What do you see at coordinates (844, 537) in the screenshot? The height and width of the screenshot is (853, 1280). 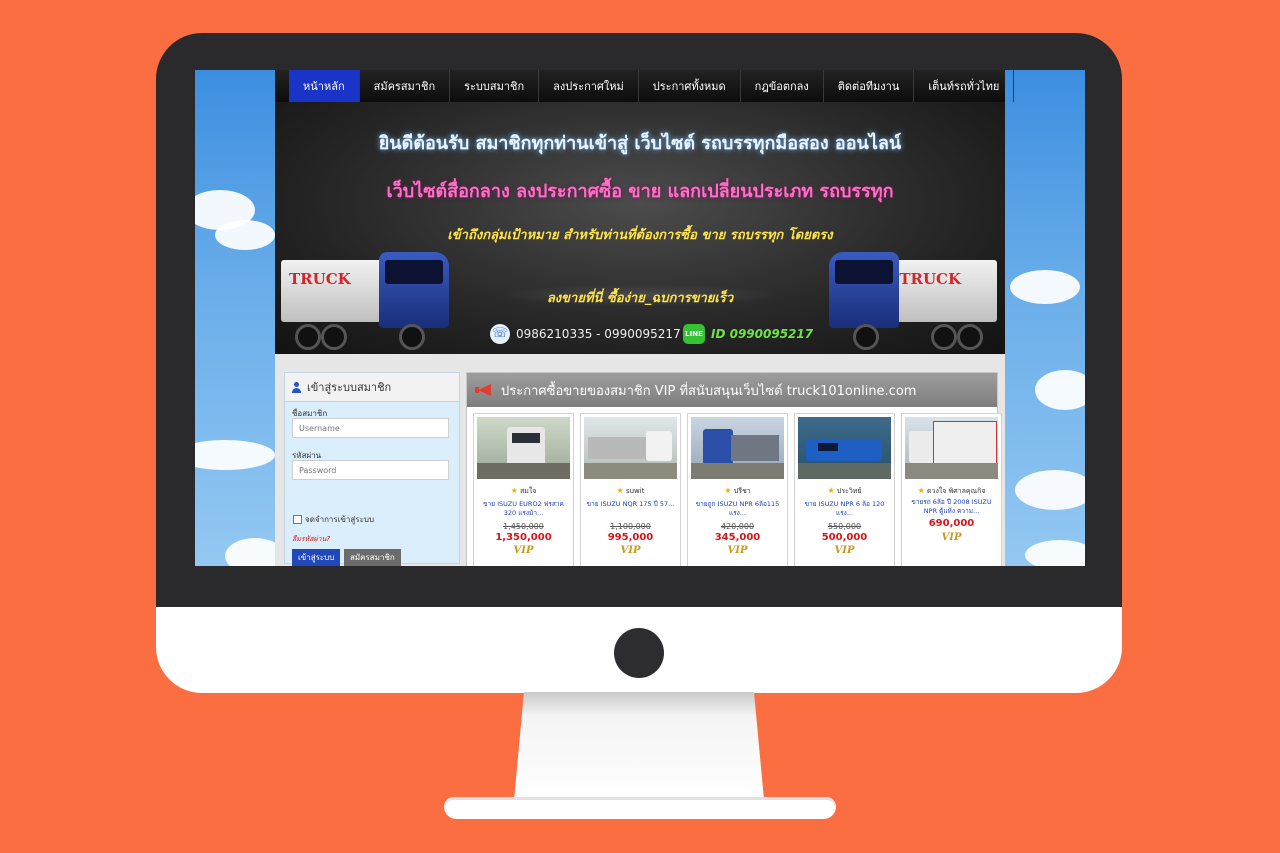 I see `listing-price: 500,000` at bounding box center [844, 537].